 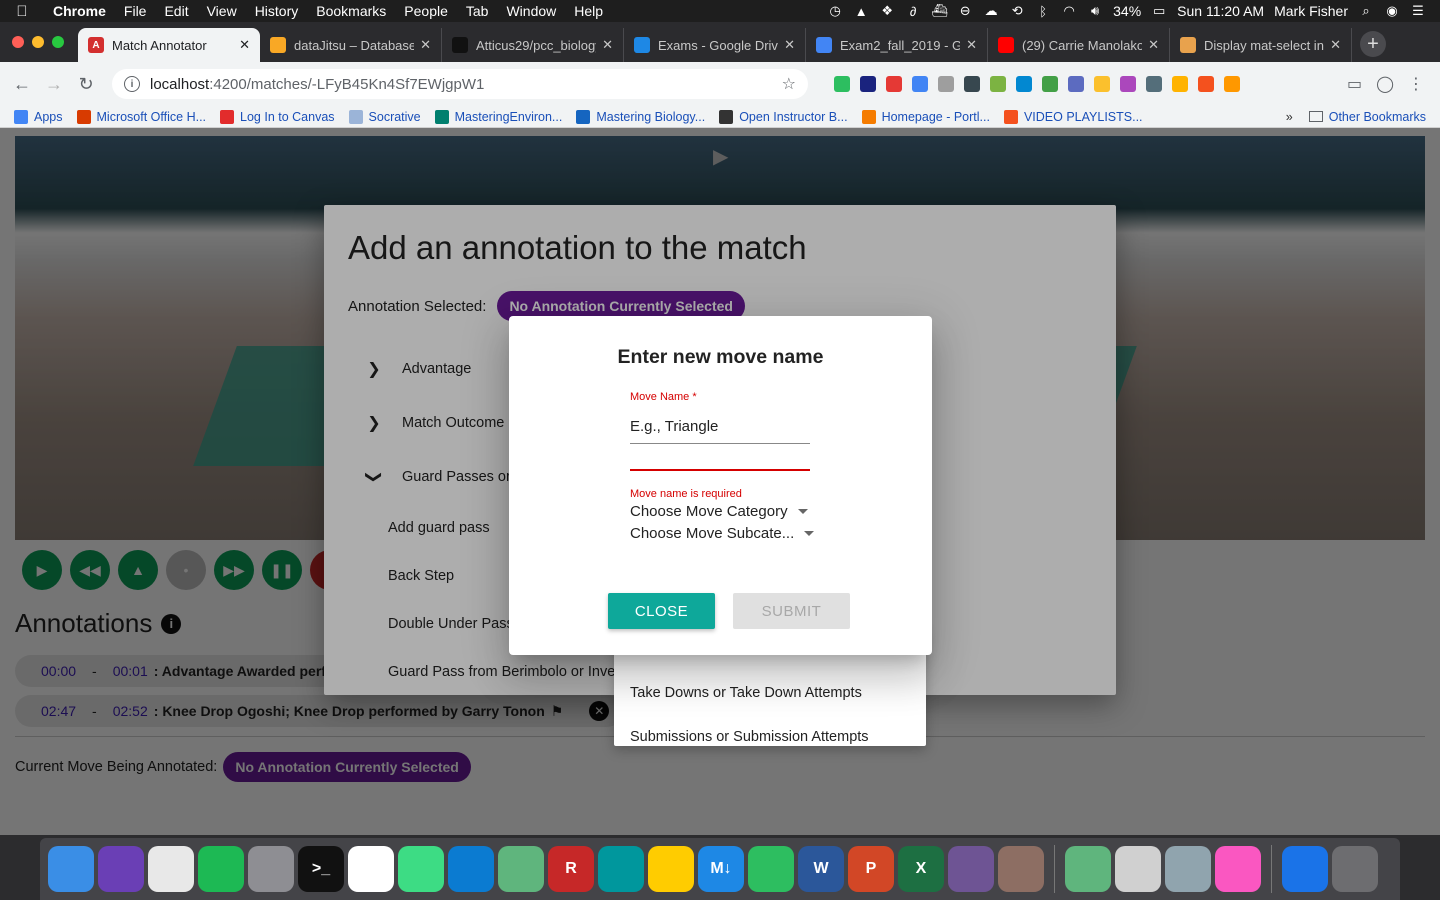 What do you see at coordinates (135, 11) in the screenshot?
I see `menu-file: File` at bounding box center [135, 11].